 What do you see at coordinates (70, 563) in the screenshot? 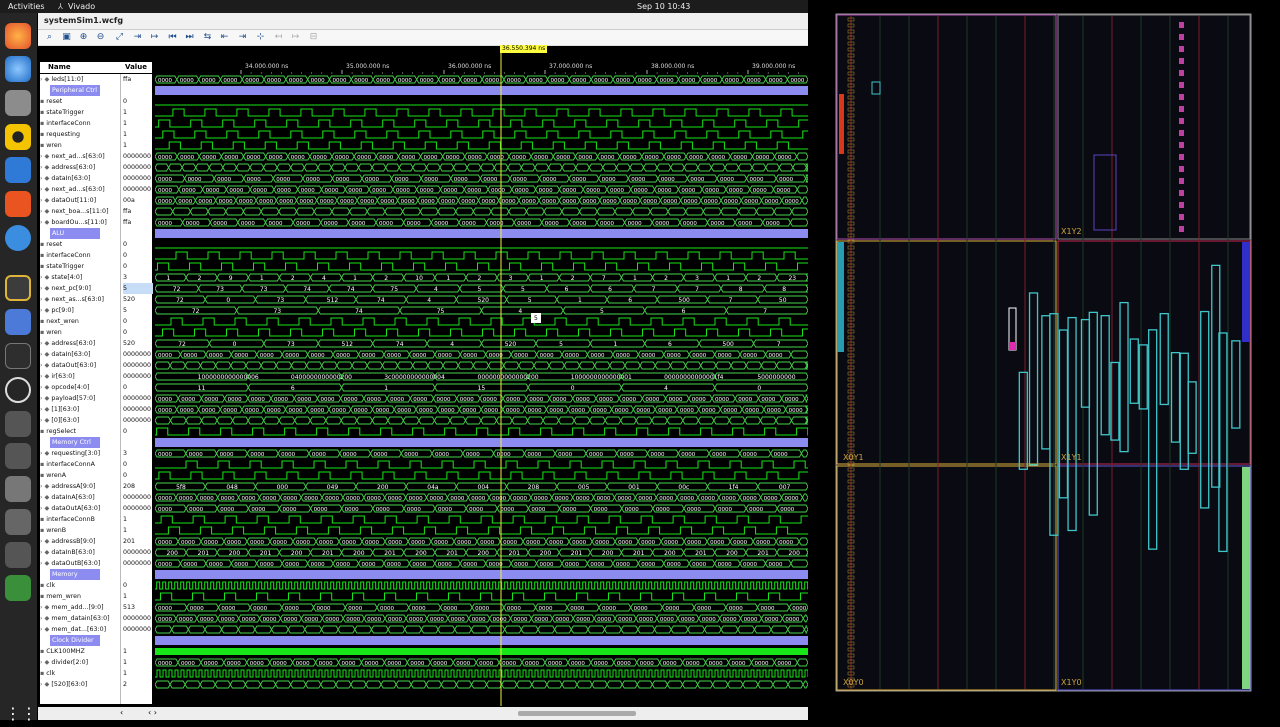
I see `signal-name: › ◆ dataOutB[63:0]` at bounding box center [70, 563].